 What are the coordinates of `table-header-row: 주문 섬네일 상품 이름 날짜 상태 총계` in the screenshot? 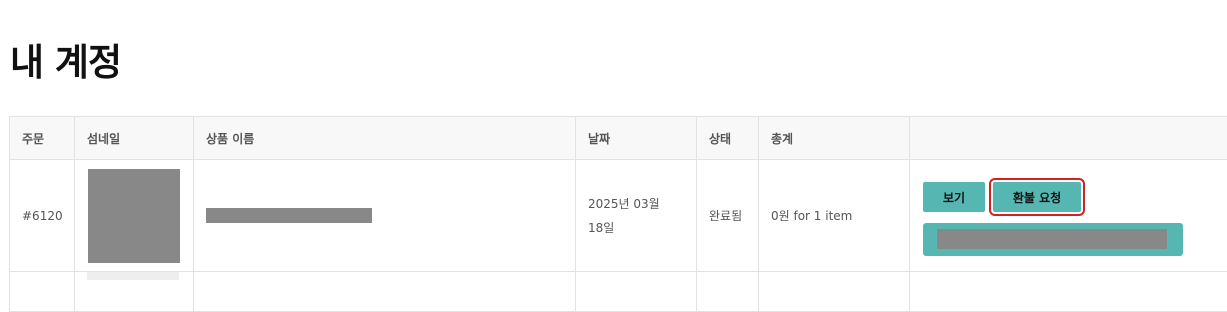 It's located at (618, 138).